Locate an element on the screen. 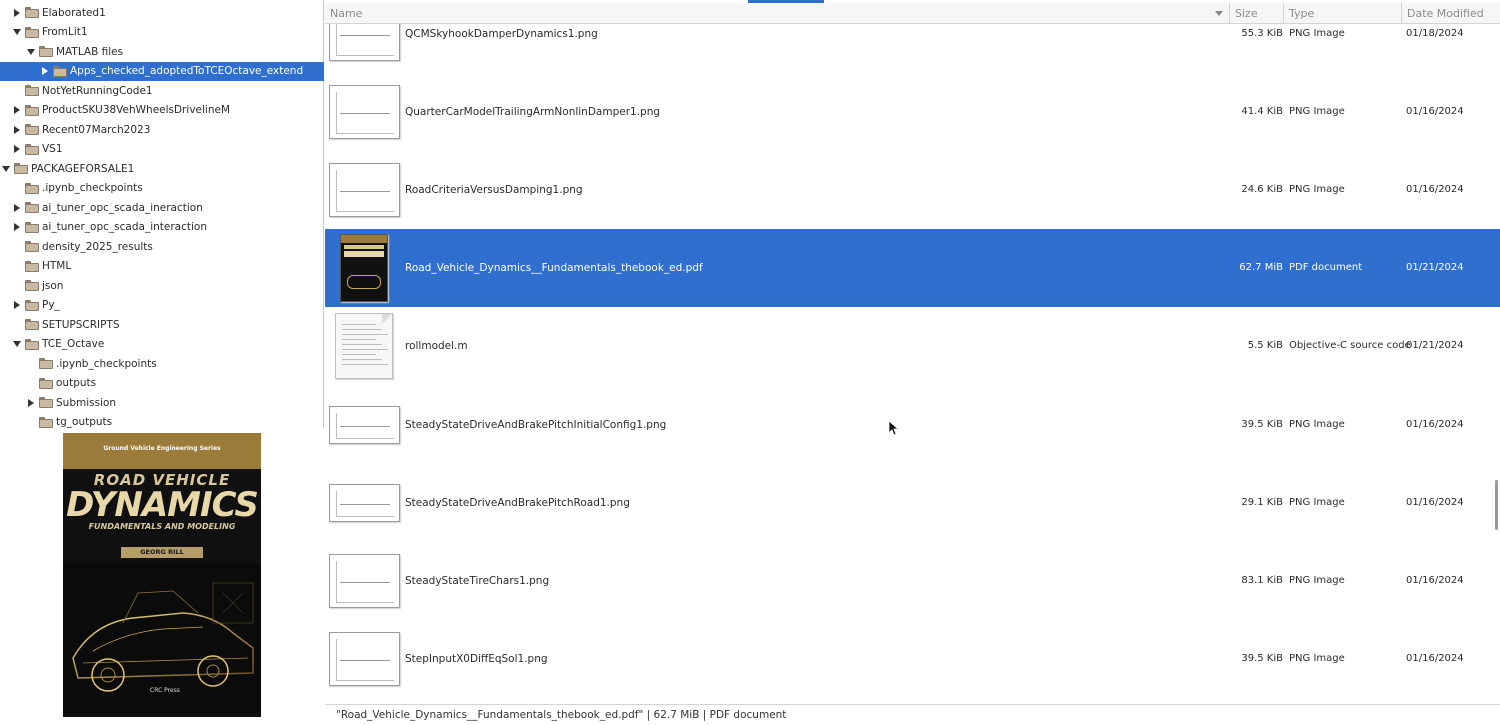 The width and height of the screenshot is (1500, 725). tree-item-label: Apps_checked_adoptedToTCEOctave_extend is located at coordinates (187, 71).